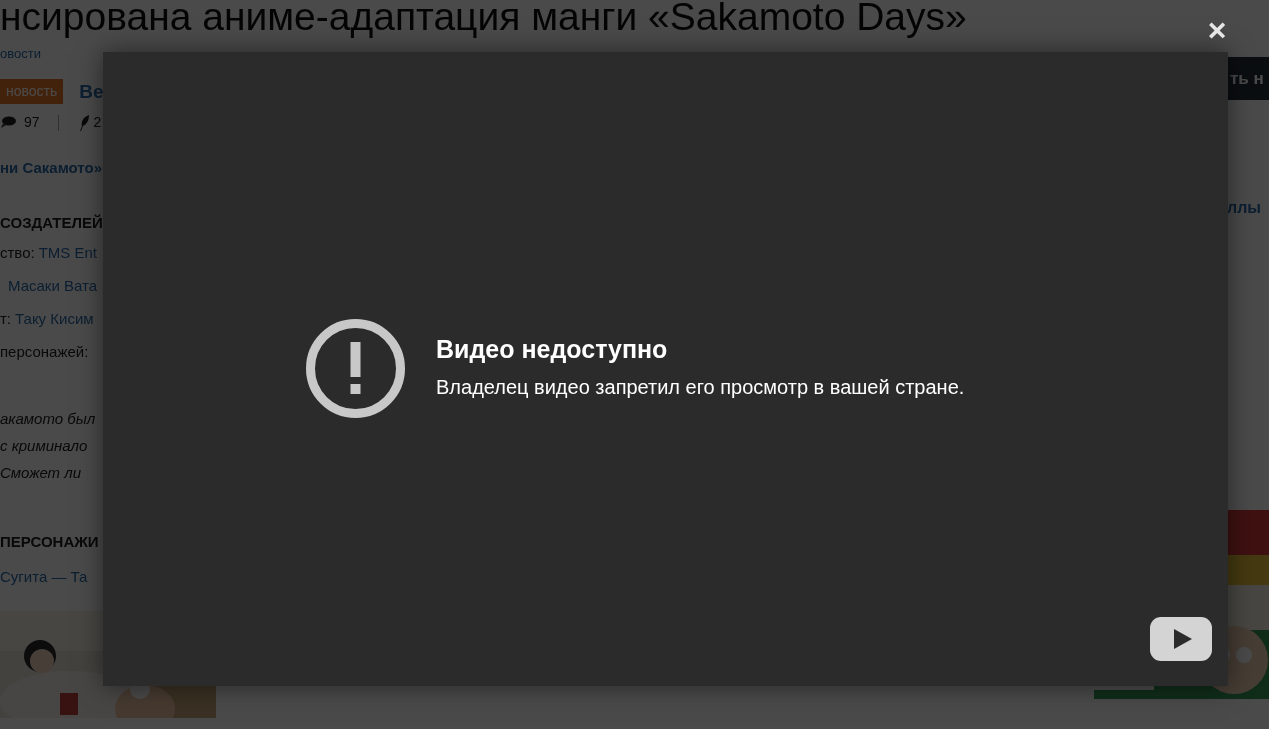 Image resolution: width=1269 pixels, height=729 pixels. Describe the element at coordinates (49, 542) in the screenshot. I see `section-heading: ПЕРСОНАЖИ` at that location.